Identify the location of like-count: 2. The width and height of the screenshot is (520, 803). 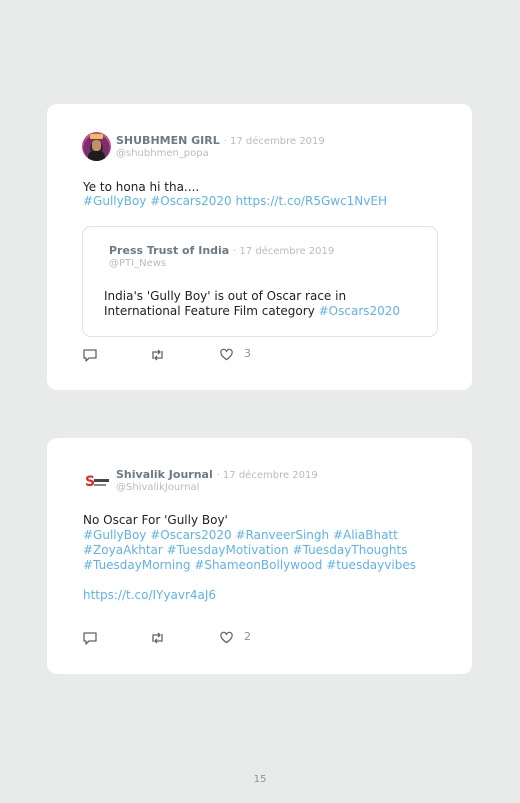
(247, 636).